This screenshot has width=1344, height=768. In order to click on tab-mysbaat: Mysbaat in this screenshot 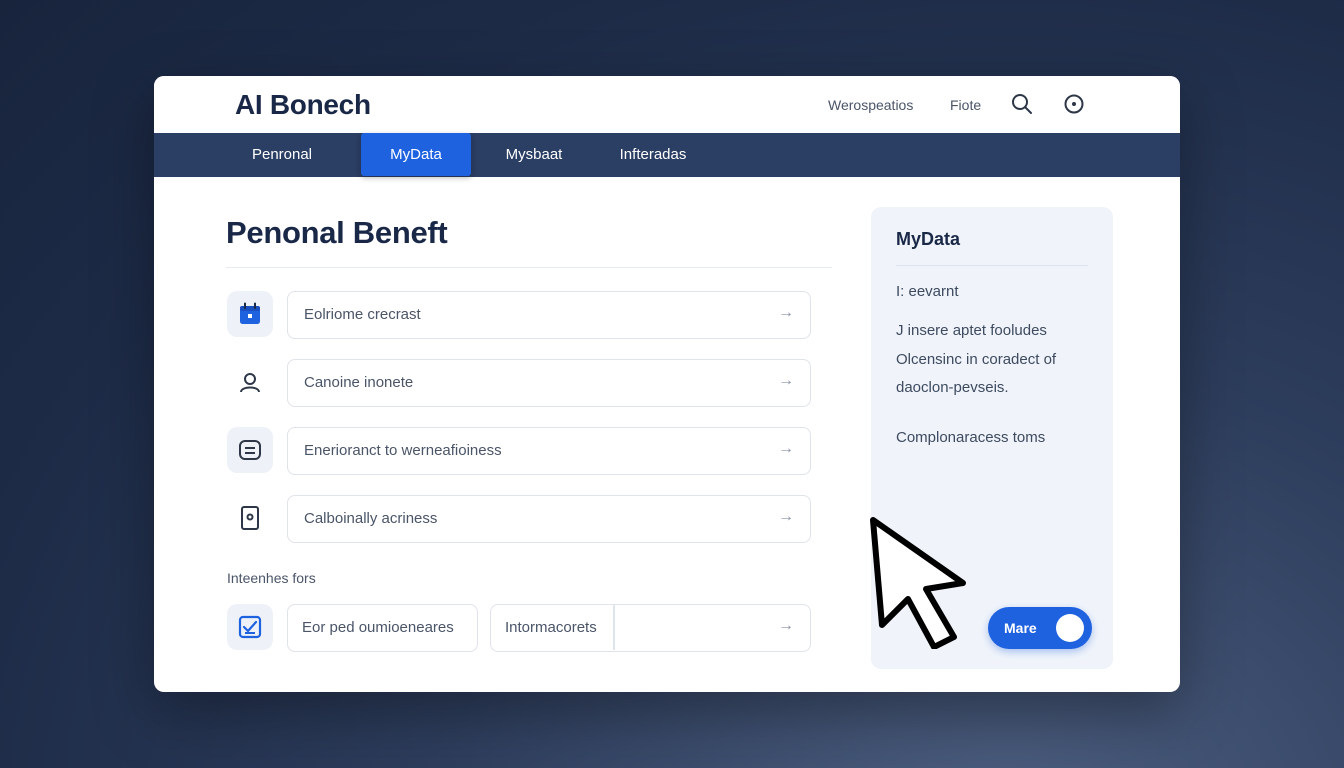, I will do `click(534, 155)`.